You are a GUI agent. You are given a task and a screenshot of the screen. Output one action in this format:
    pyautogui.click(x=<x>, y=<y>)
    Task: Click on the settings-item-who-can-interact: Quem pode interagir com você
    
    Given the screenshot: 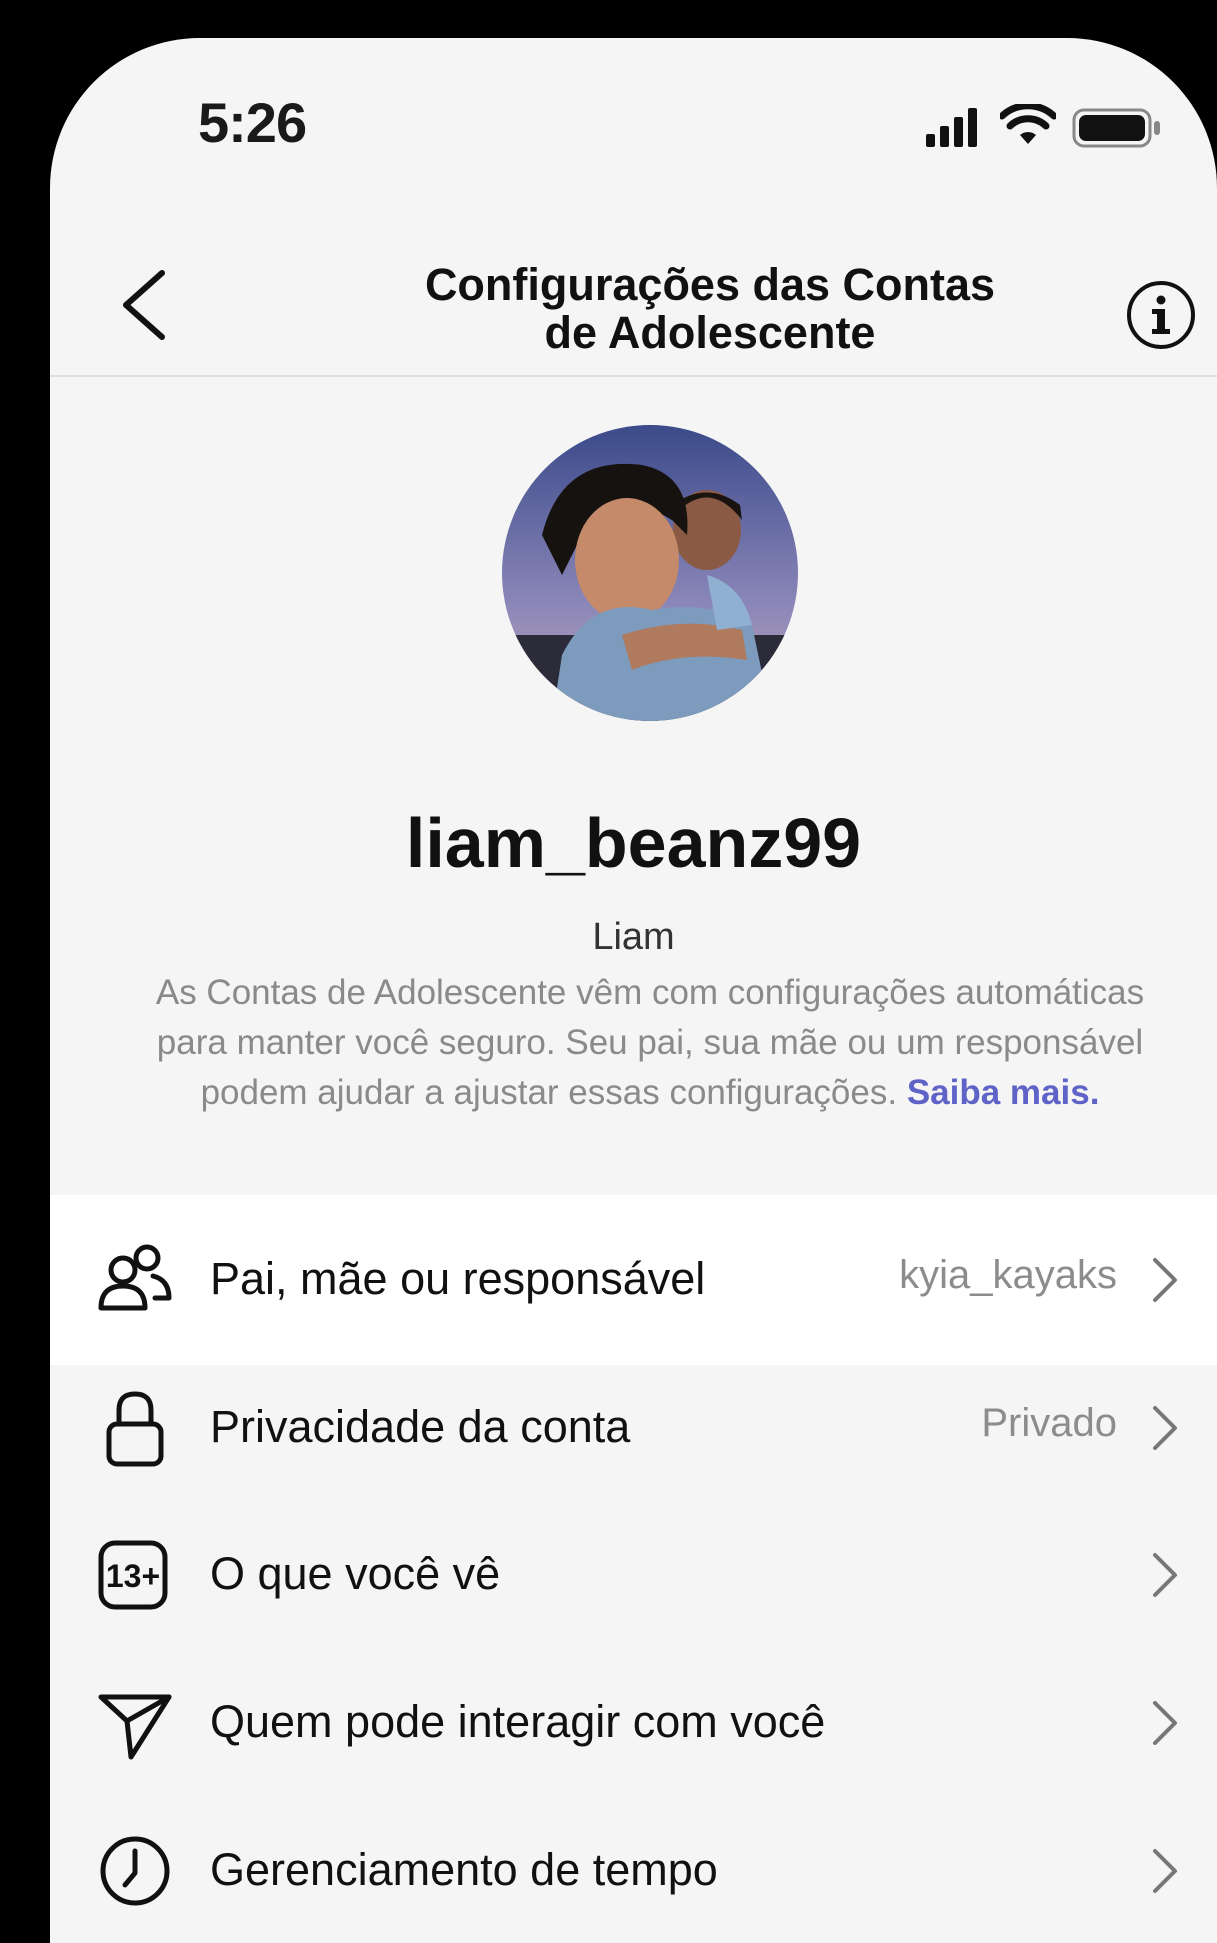 What is the action you would take?
    pyautogui.click(x=633, y=1723)
    